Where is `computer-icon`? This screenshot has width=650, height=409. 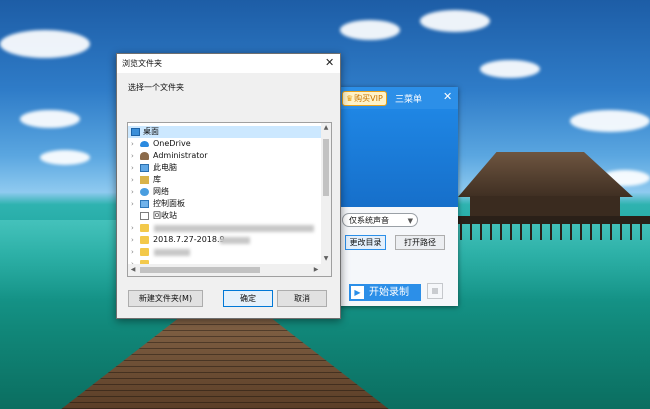 computer-icon is located at coordinates (144, 168).